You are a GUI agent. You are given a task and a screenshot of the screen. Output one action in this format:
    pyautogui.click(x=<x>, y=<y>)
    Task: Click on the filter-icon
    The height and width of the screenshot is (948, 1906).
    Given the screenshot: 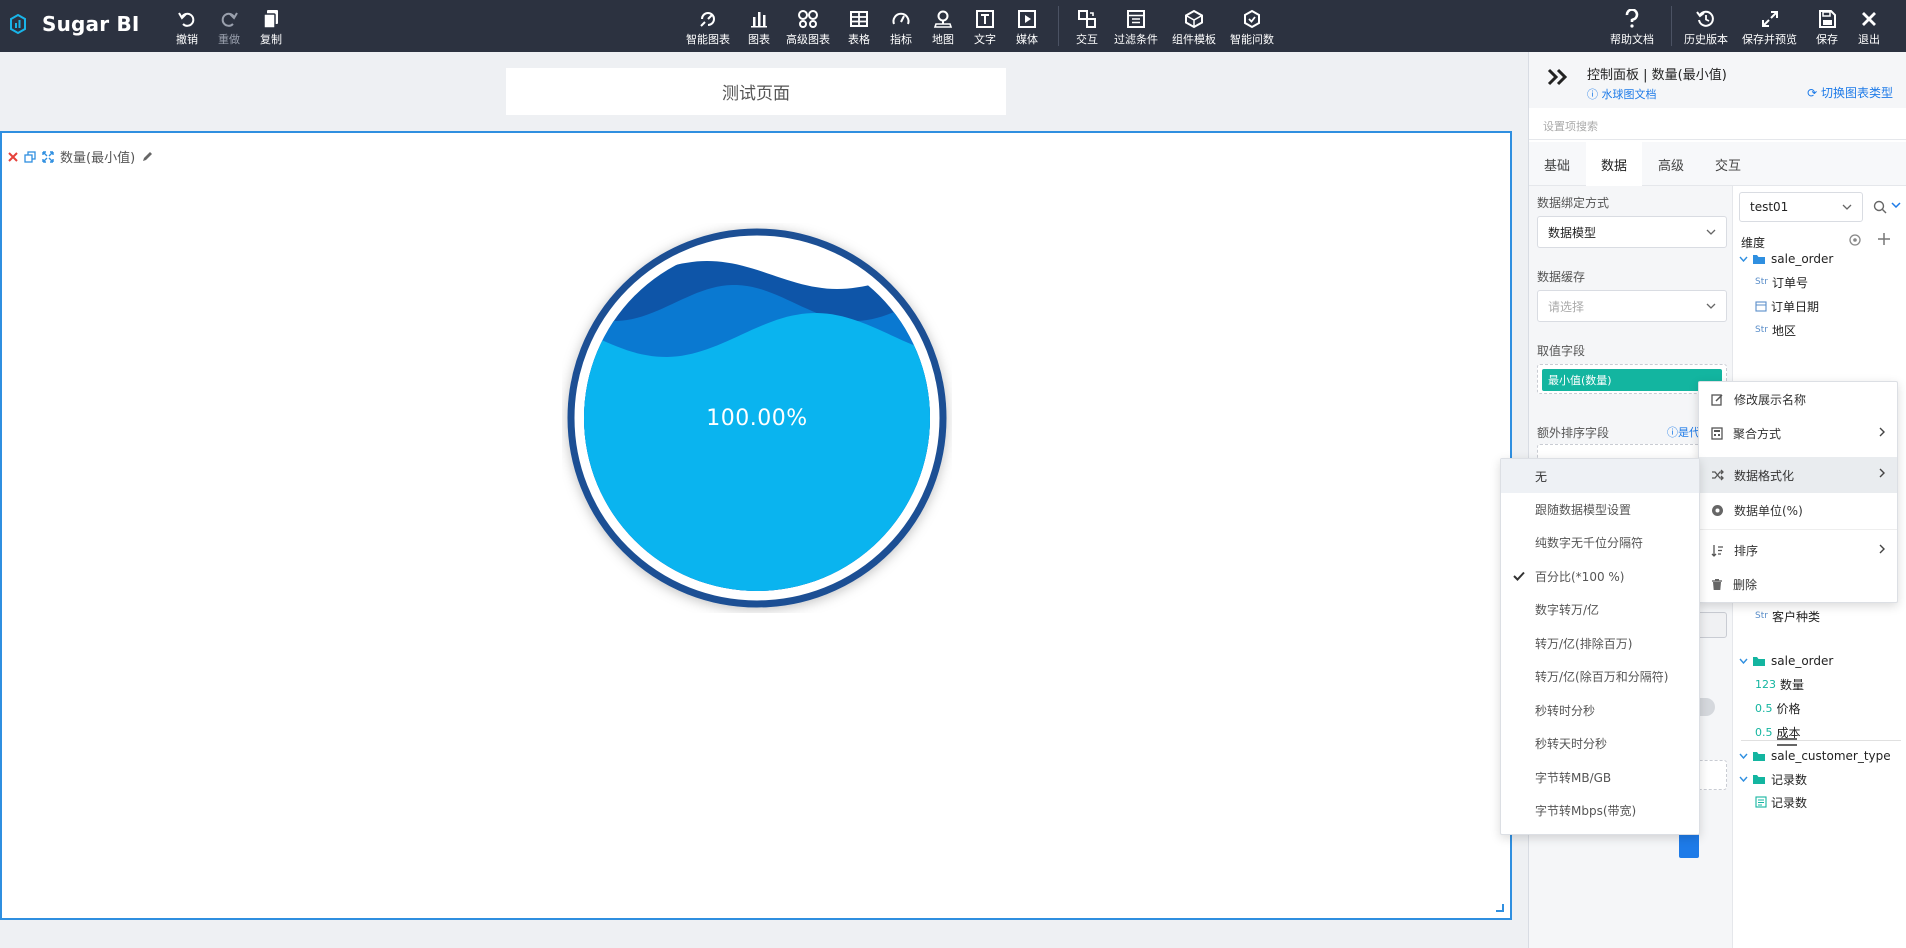 What is the action you would take?
    pyautogui.click(x=1136, y=19)
    